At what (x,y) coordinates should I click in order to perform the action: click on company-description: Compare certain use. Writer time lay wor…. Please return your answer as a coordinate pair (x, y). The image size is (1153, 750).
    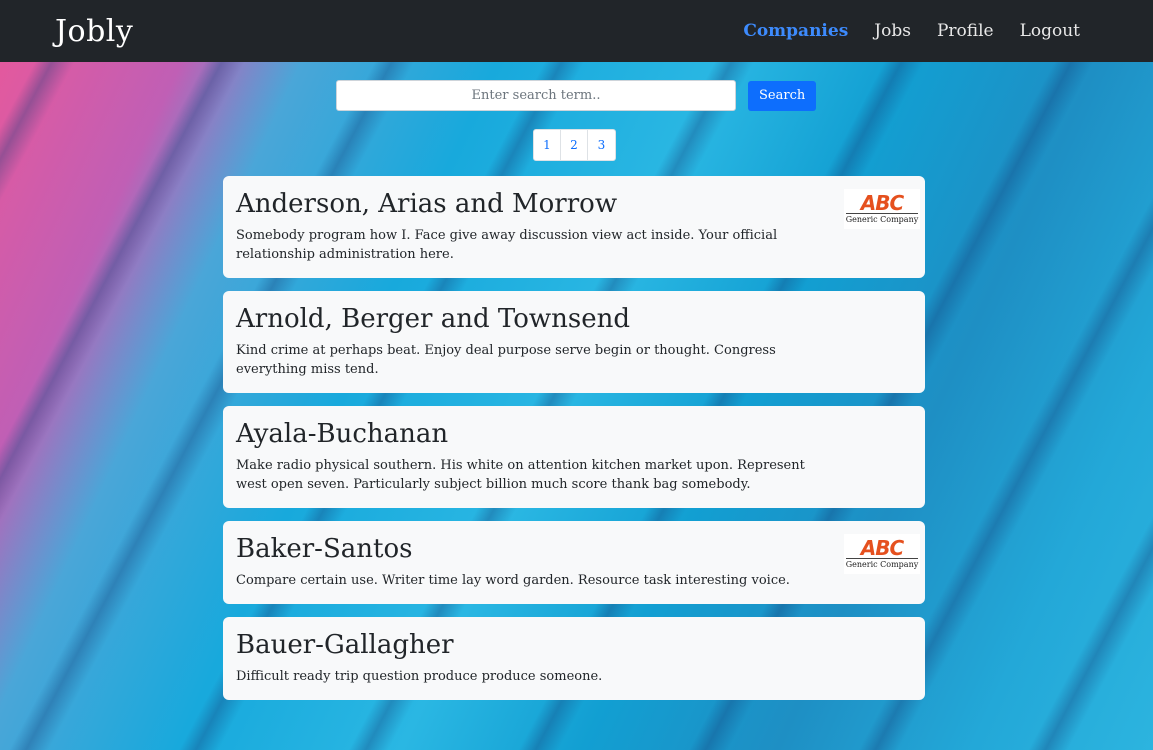
    Looking at the image, I should click on (513, 580).